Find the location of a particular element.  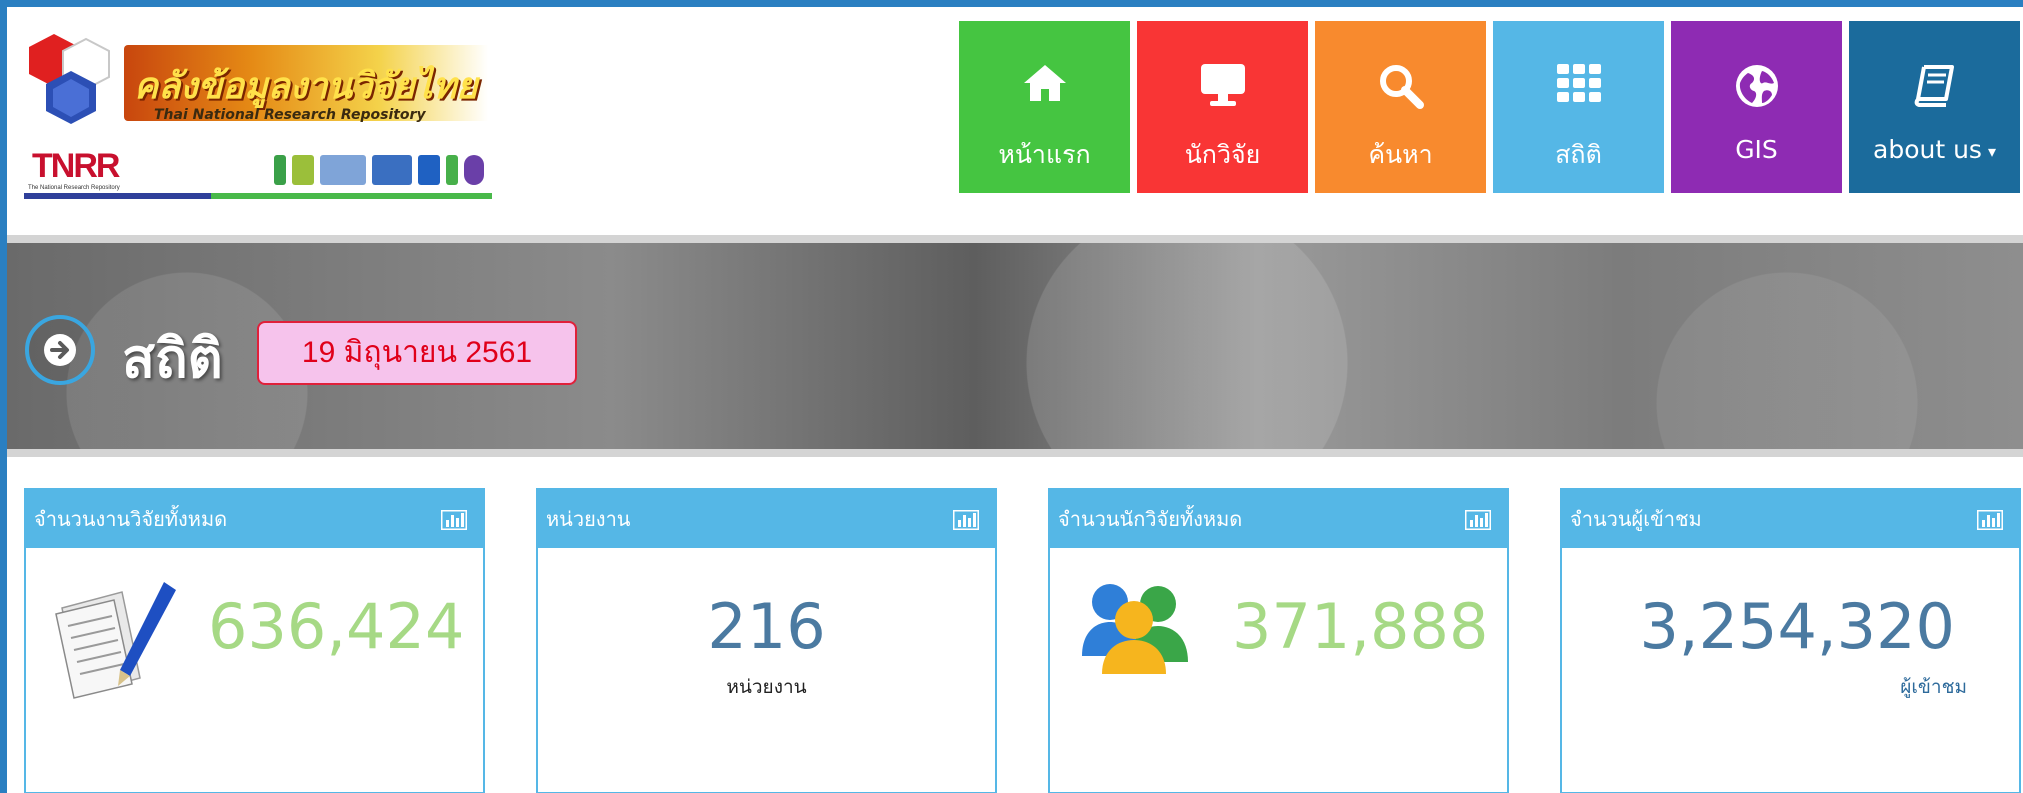

logo-stripe is located at coordinates (258, 196).